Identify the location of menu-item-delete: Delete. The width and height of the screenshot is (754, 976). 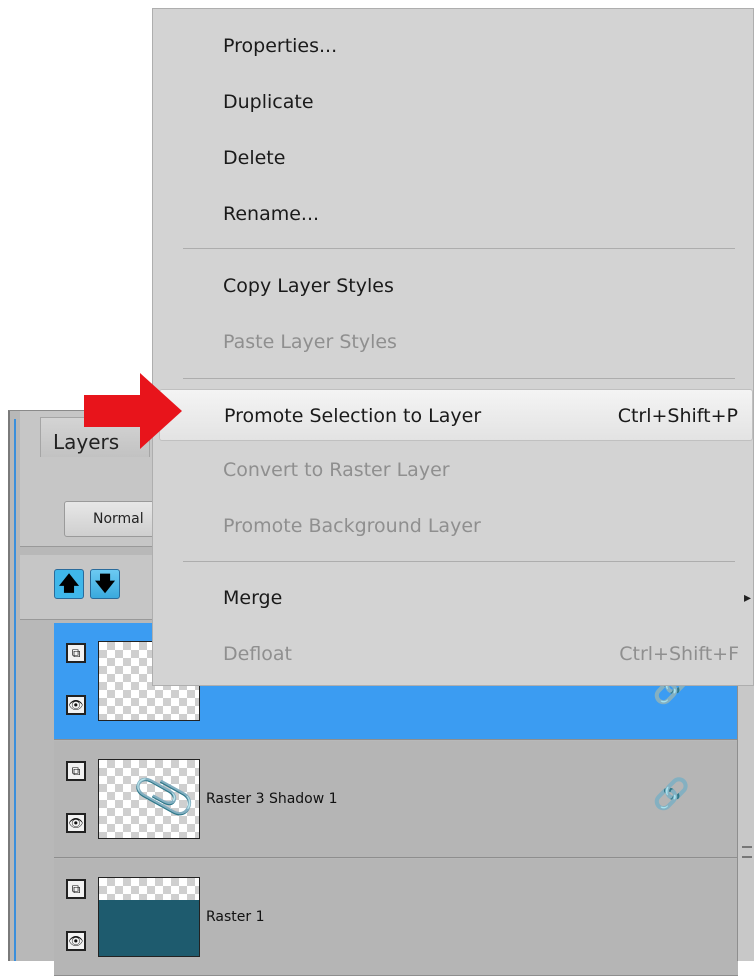
(453, 158).